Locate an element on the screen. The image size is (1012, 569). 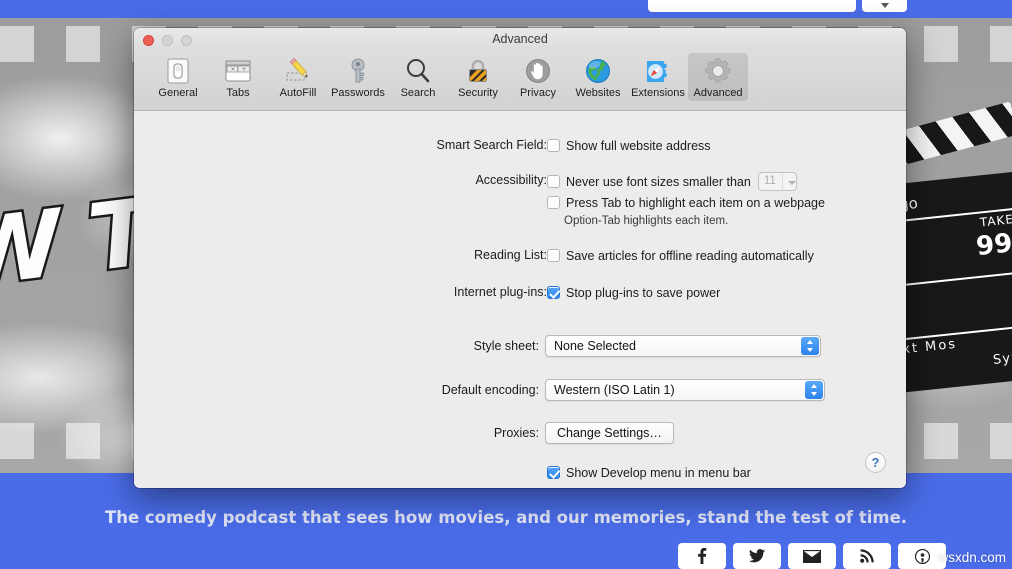
show-develop-menu-checkbox is located at coordinates (553, 472).